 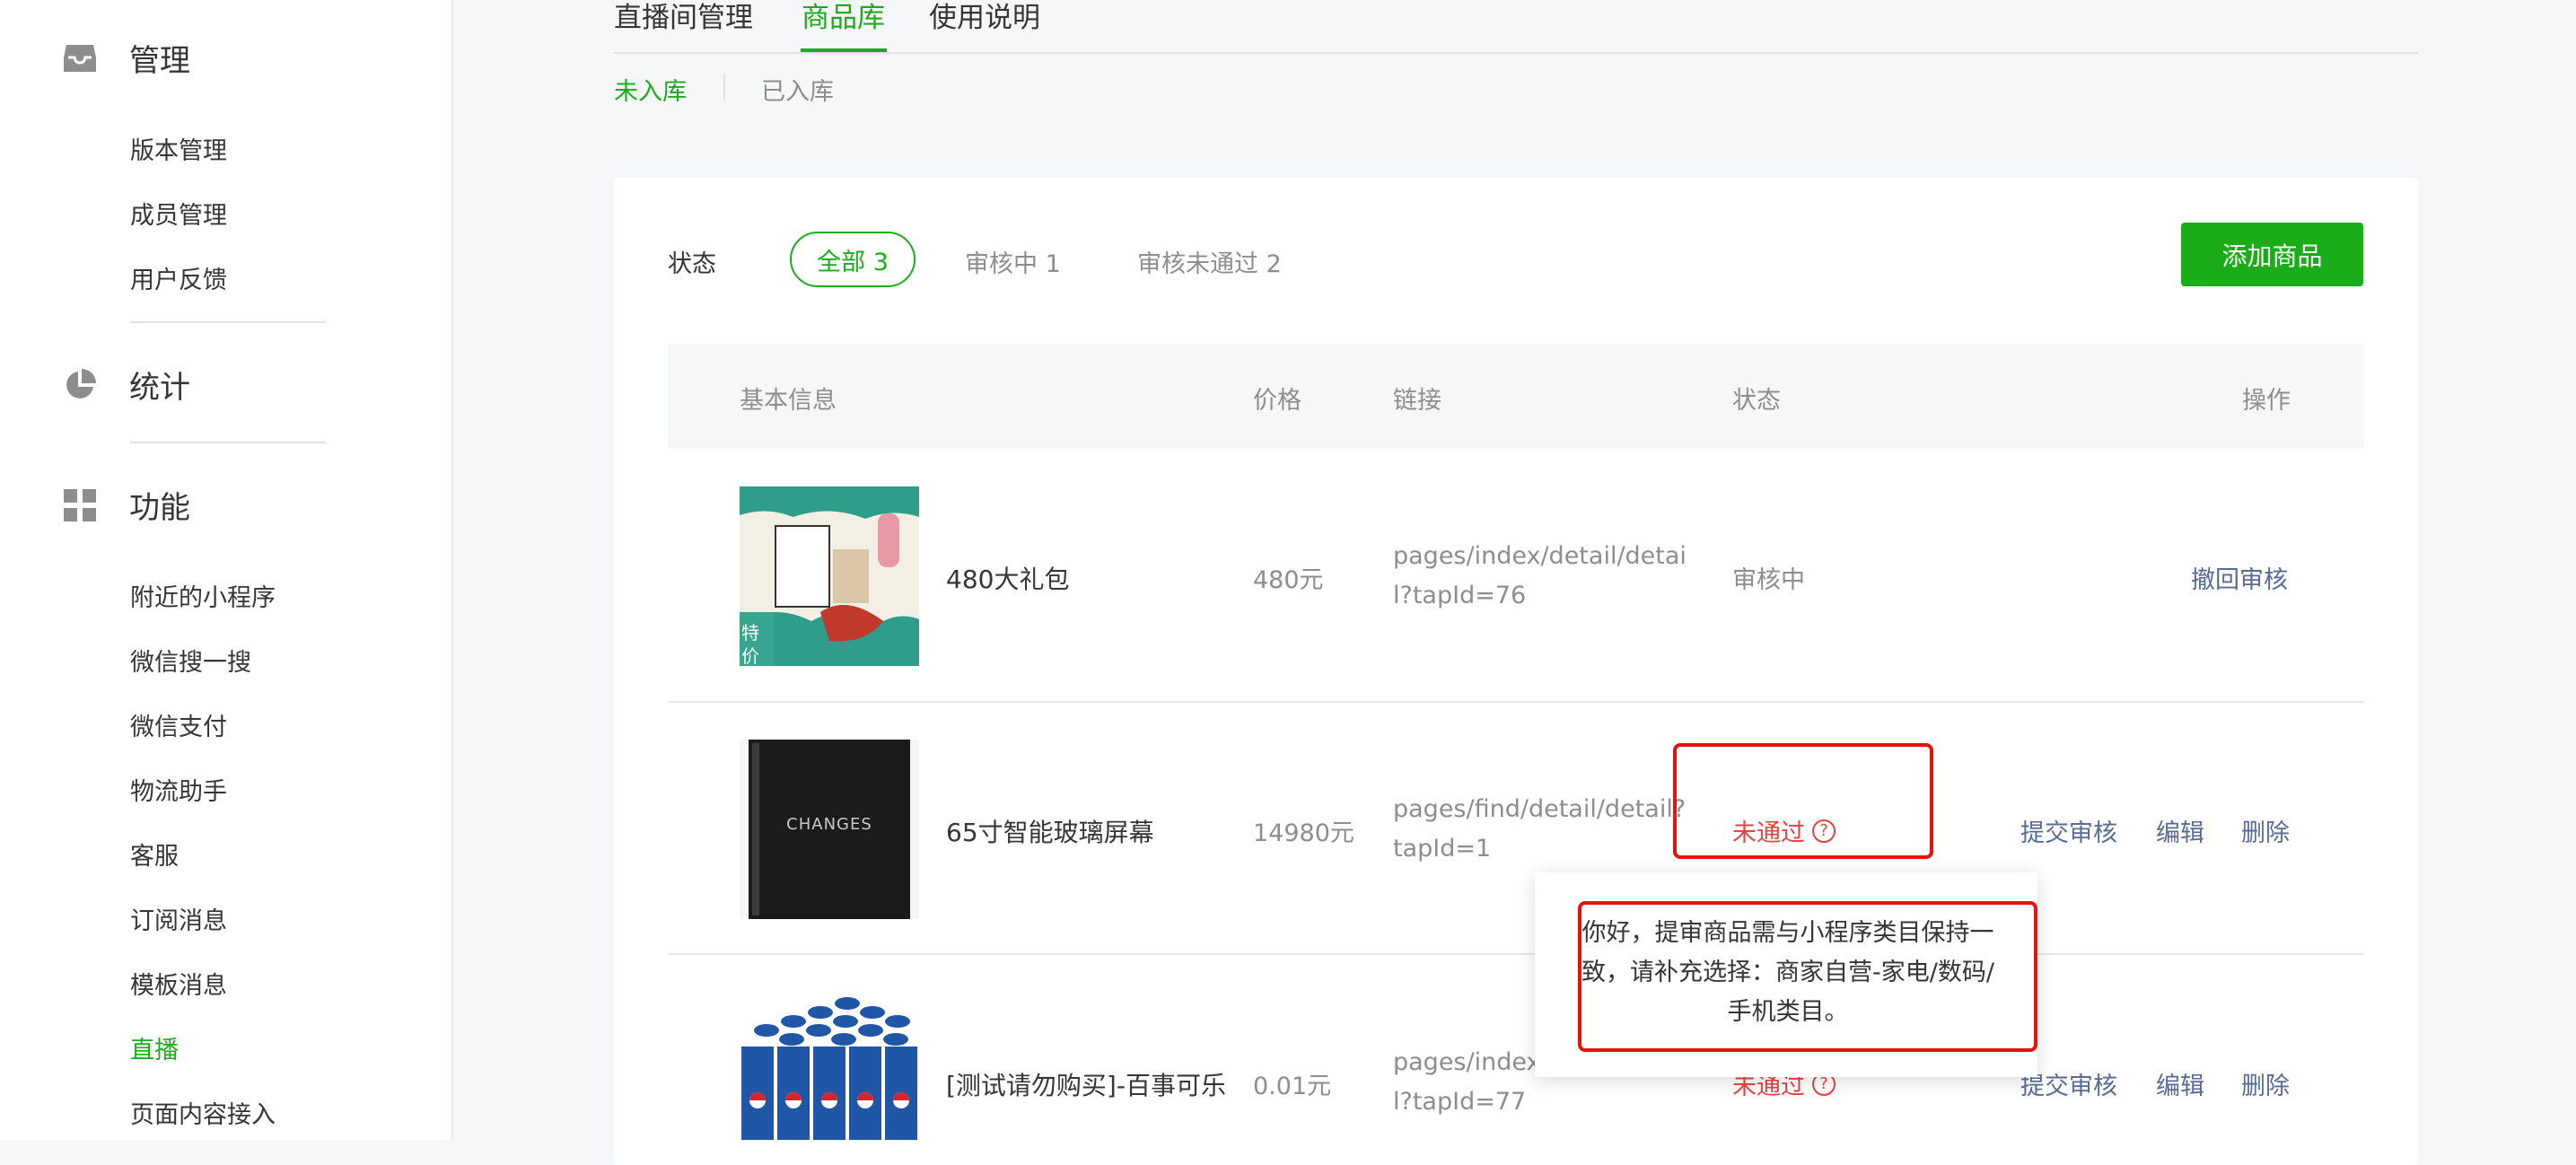 I want to click on sidebar-item-feedback: 用户反馈, so click(x=178, y=277).